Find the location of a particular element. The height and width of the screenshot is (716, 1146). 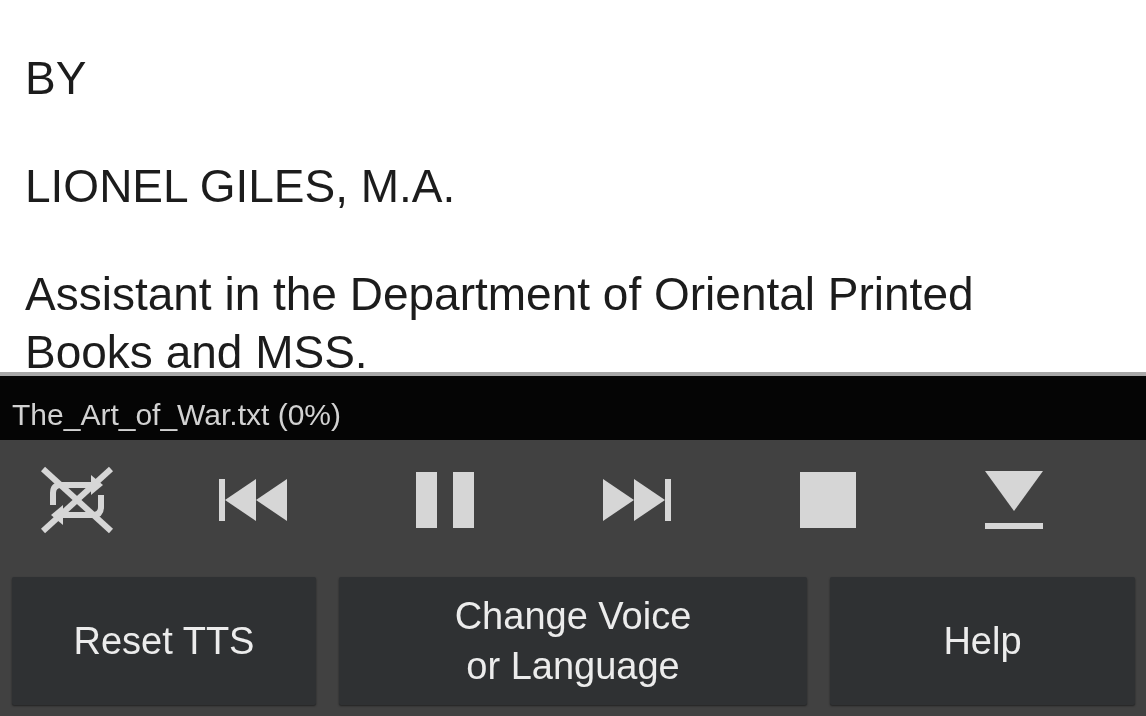

help-button: Help is located at coordinates (982, 641).